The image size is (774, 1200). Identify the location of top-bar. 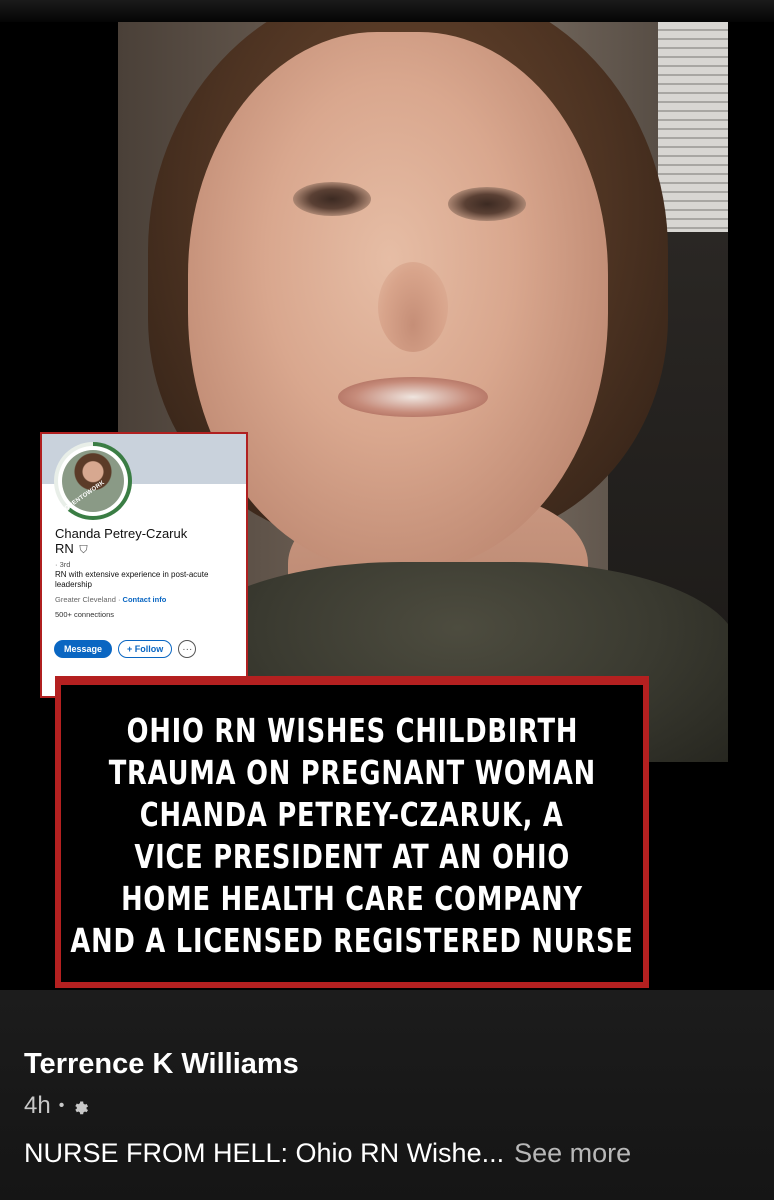
(387, 11).